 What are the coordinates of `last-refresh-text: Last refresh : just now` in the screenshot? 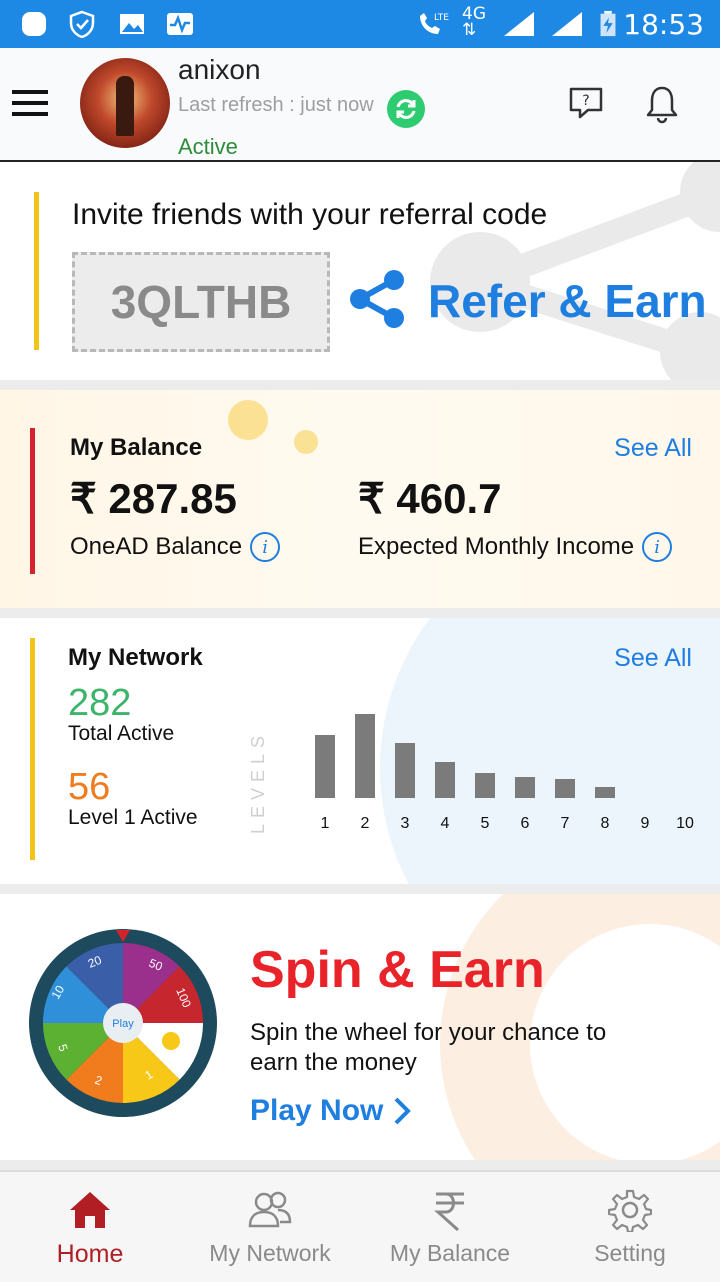 It's located at (276, 105).